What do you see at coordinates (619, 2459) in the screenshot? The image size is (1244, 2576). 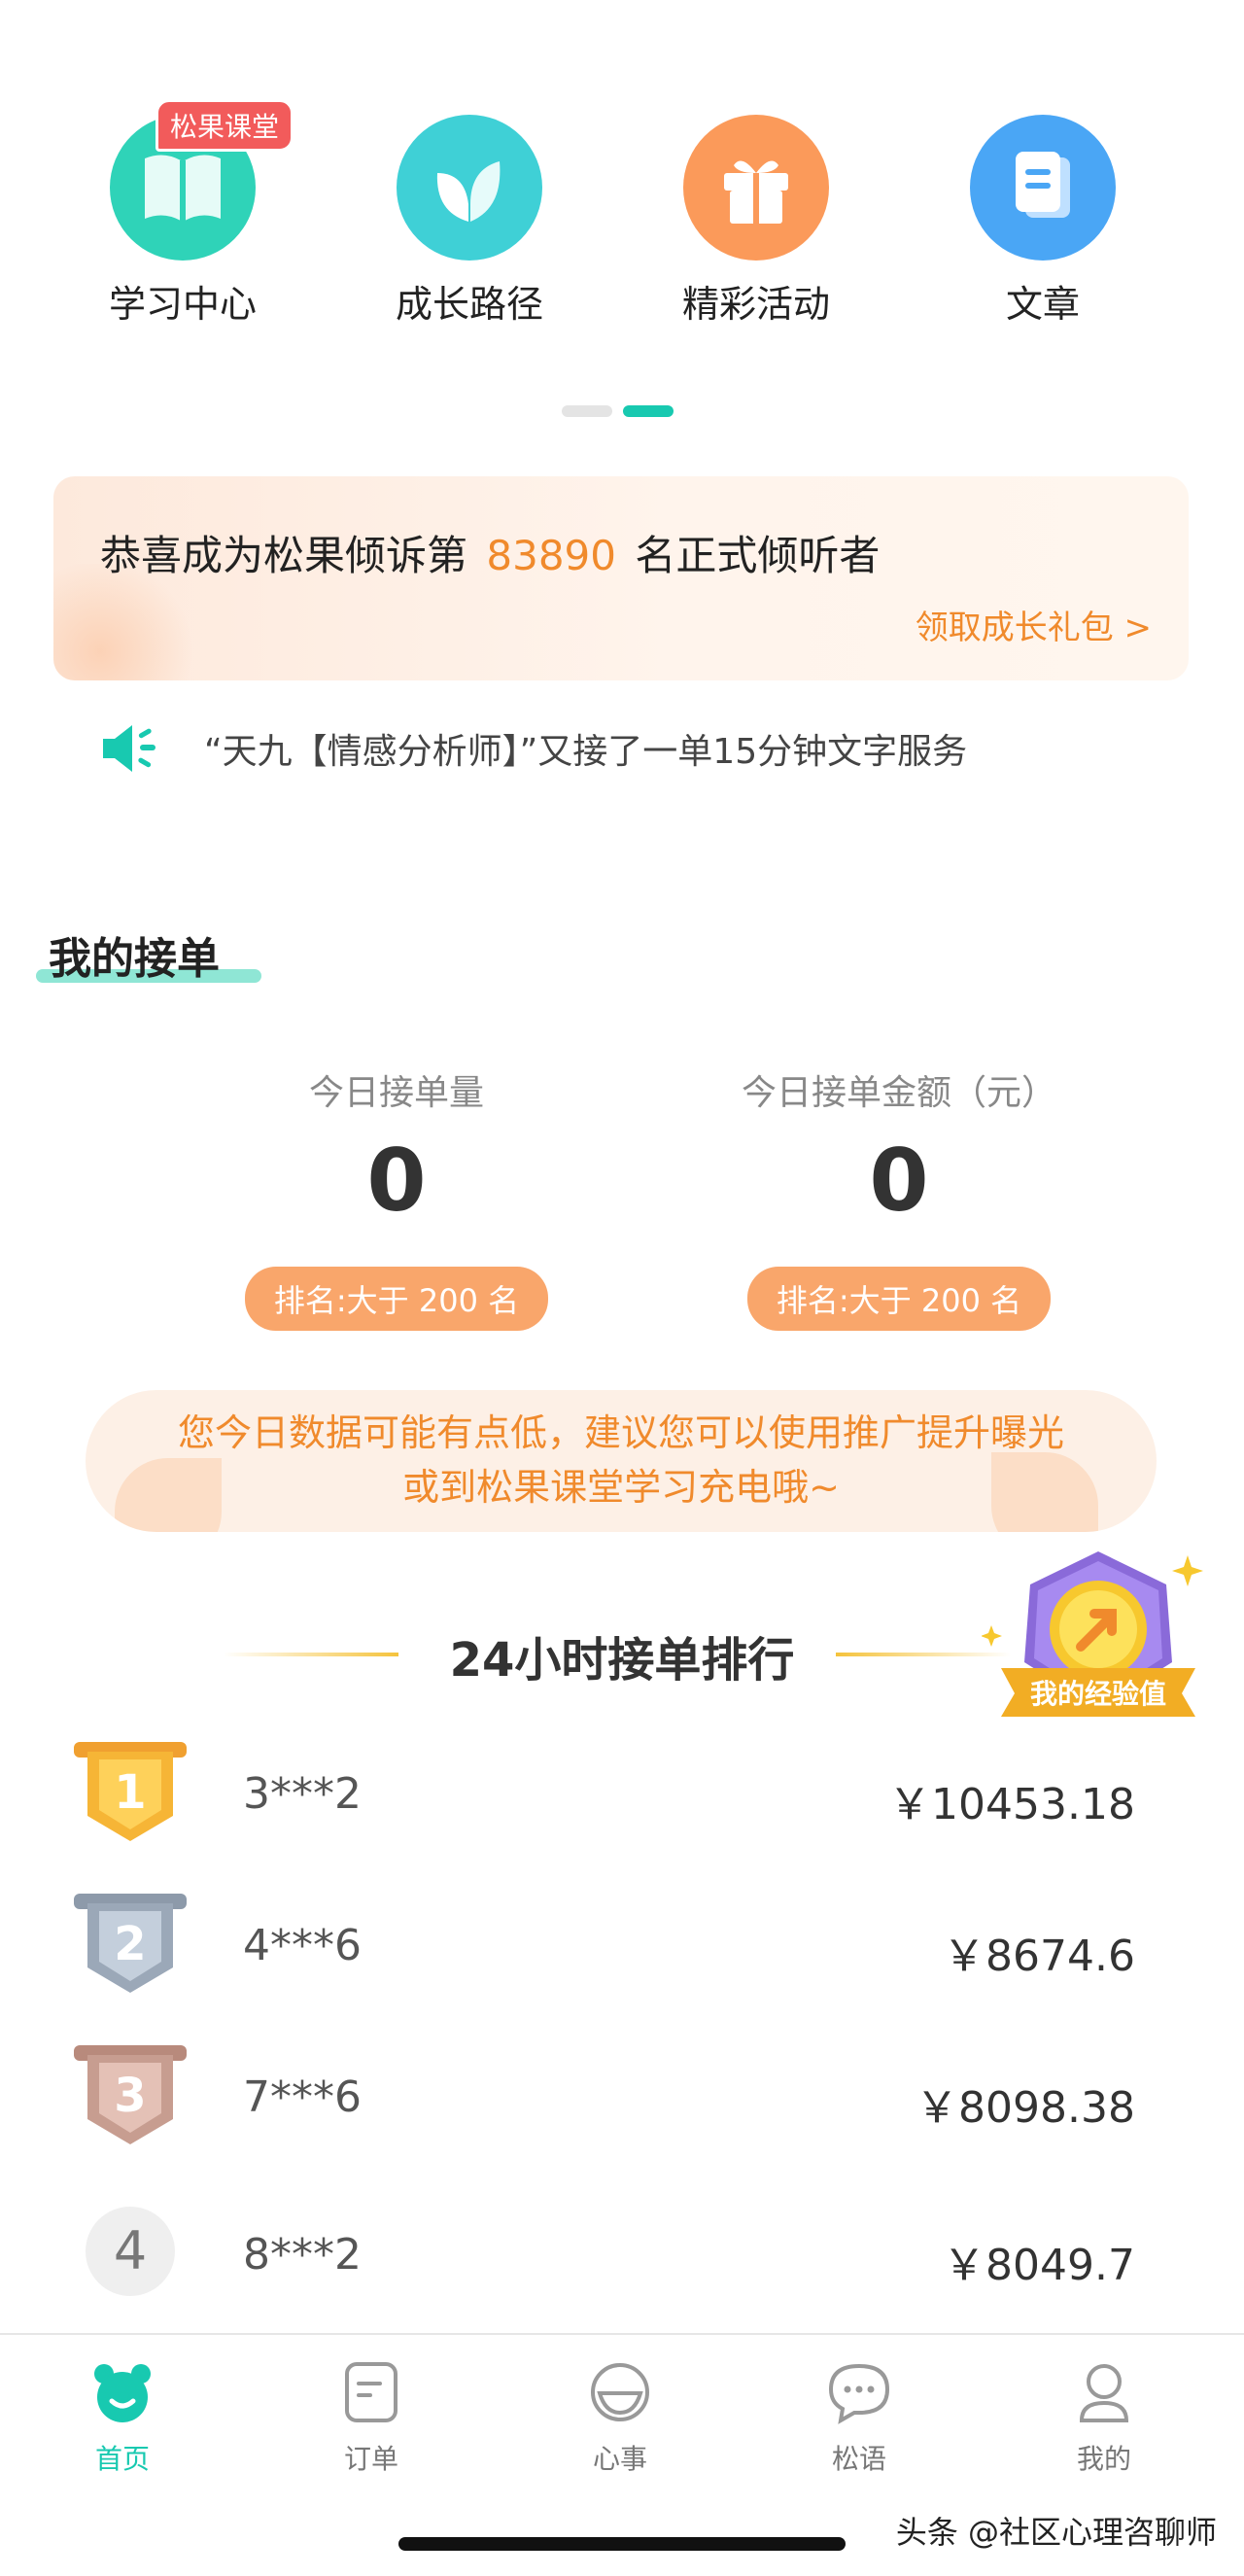 I see `tab-label: 心事` at bounding box center [619, 2459].